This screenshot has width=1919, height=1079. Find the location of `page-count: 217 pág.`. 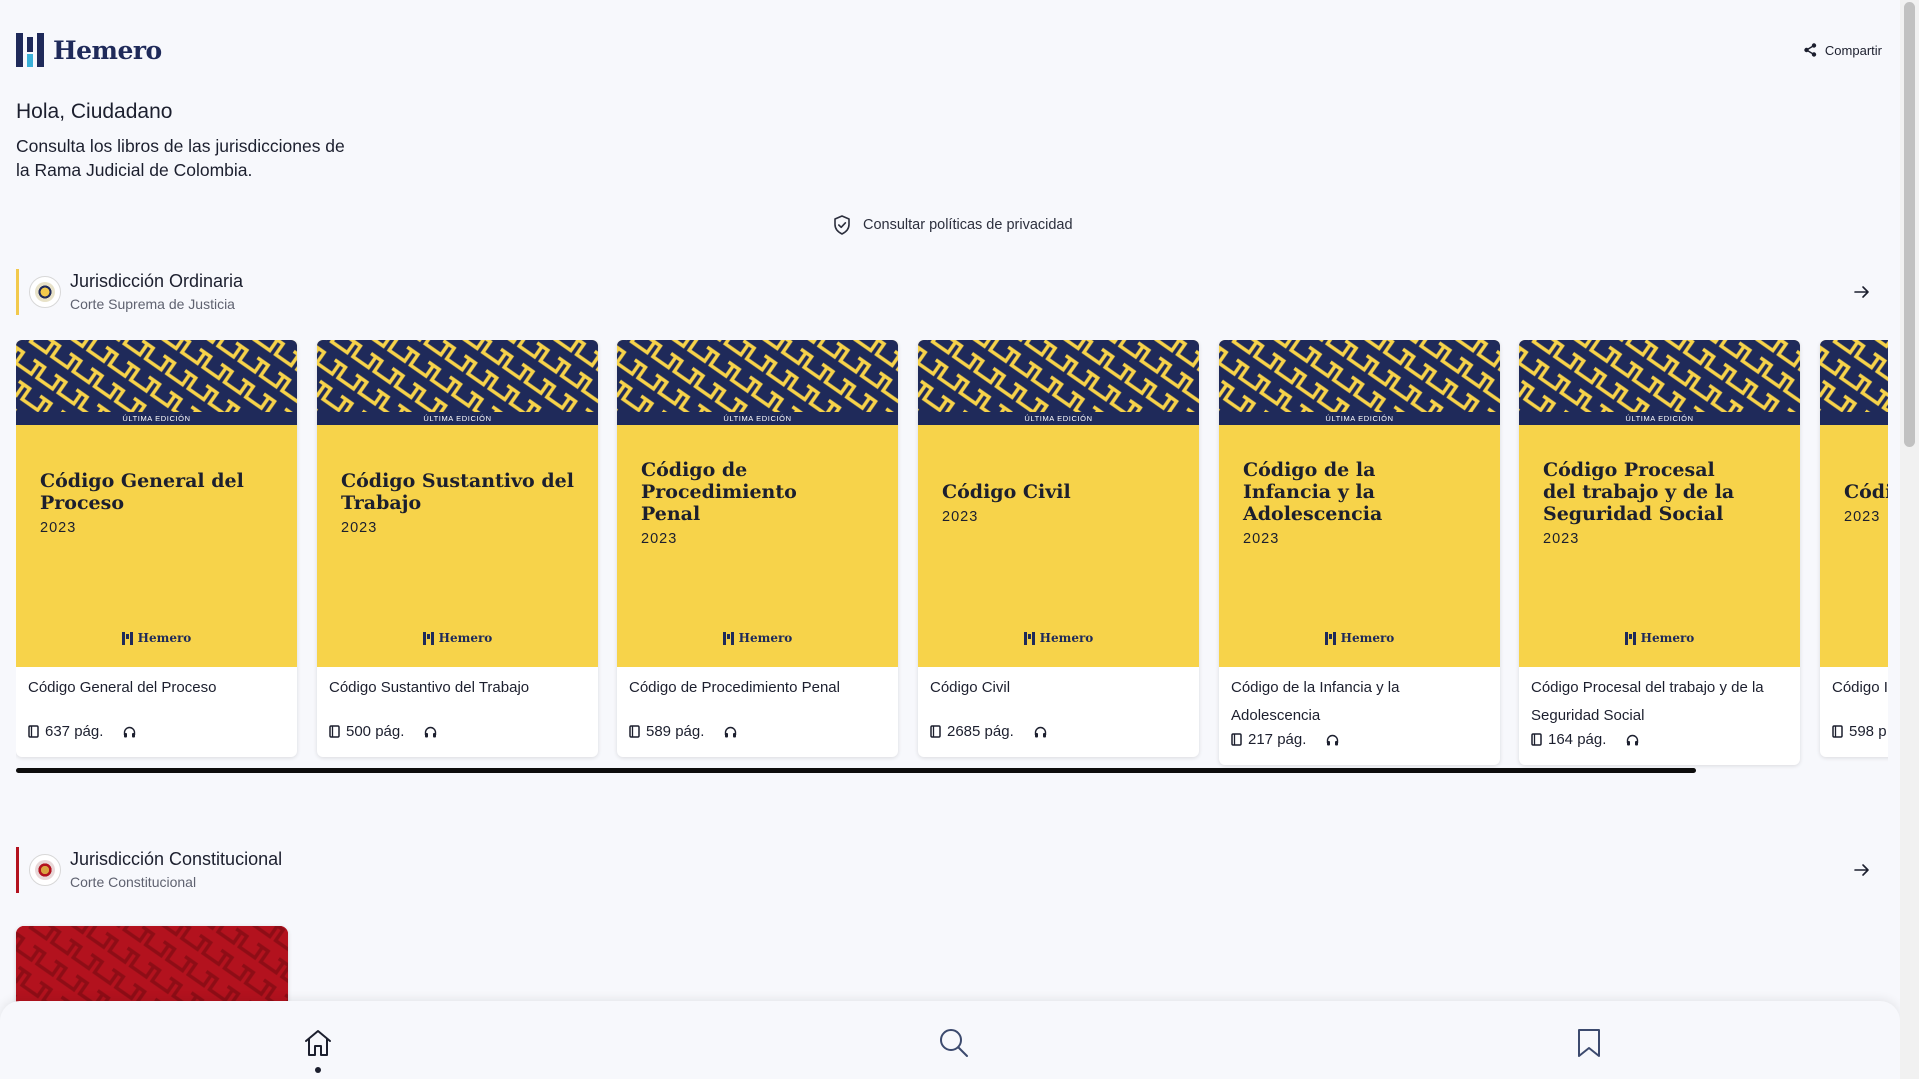

page-count: 217 pág. is located at coordinates (1277, 739).